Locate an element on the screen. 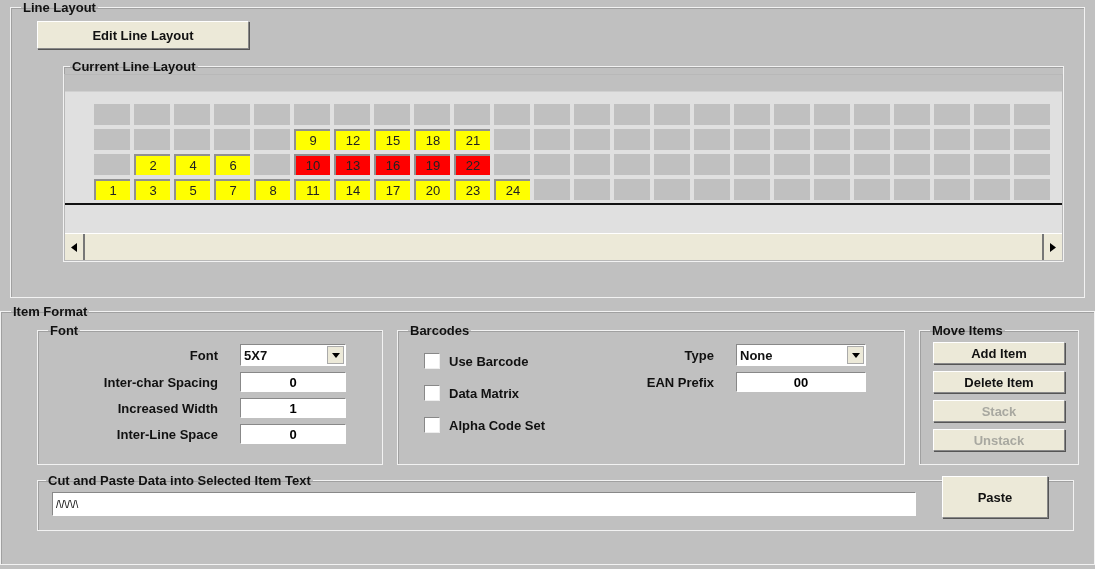  checkbox-row: Data Matrix is located at coordinates (509, 393).